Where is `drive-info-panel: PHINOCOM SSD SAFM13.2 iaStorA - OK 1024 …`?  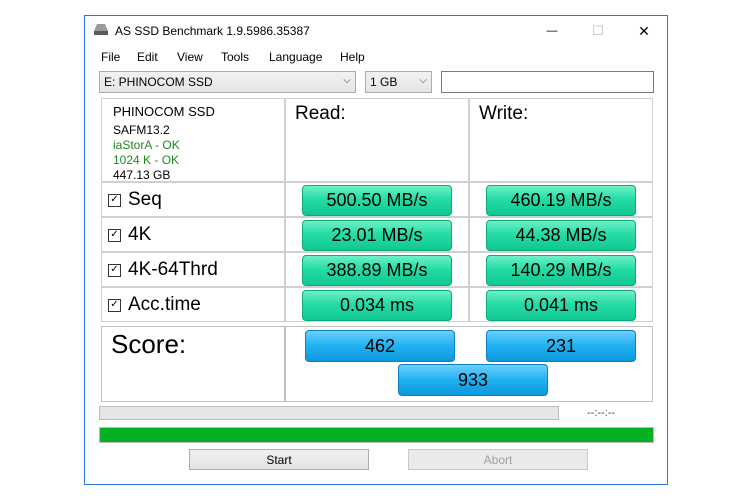 drive-info-panel: PHINOCOM SSD SAFM13.2 iaStorA - OK 1024 … is located at coordinates (193, 140).